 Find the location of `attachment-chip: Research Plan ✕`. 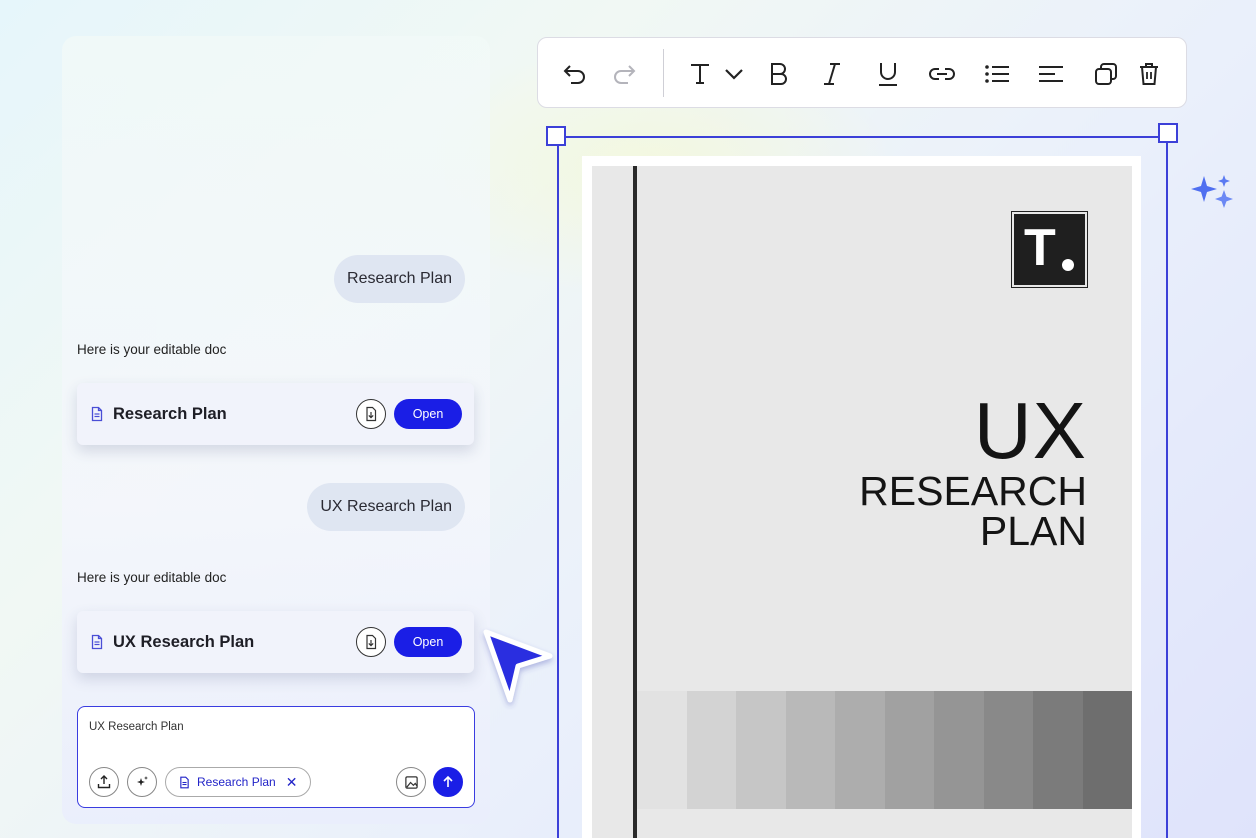

attachment-chip: Research Plan ✕ is located at coordinates (238, 782).